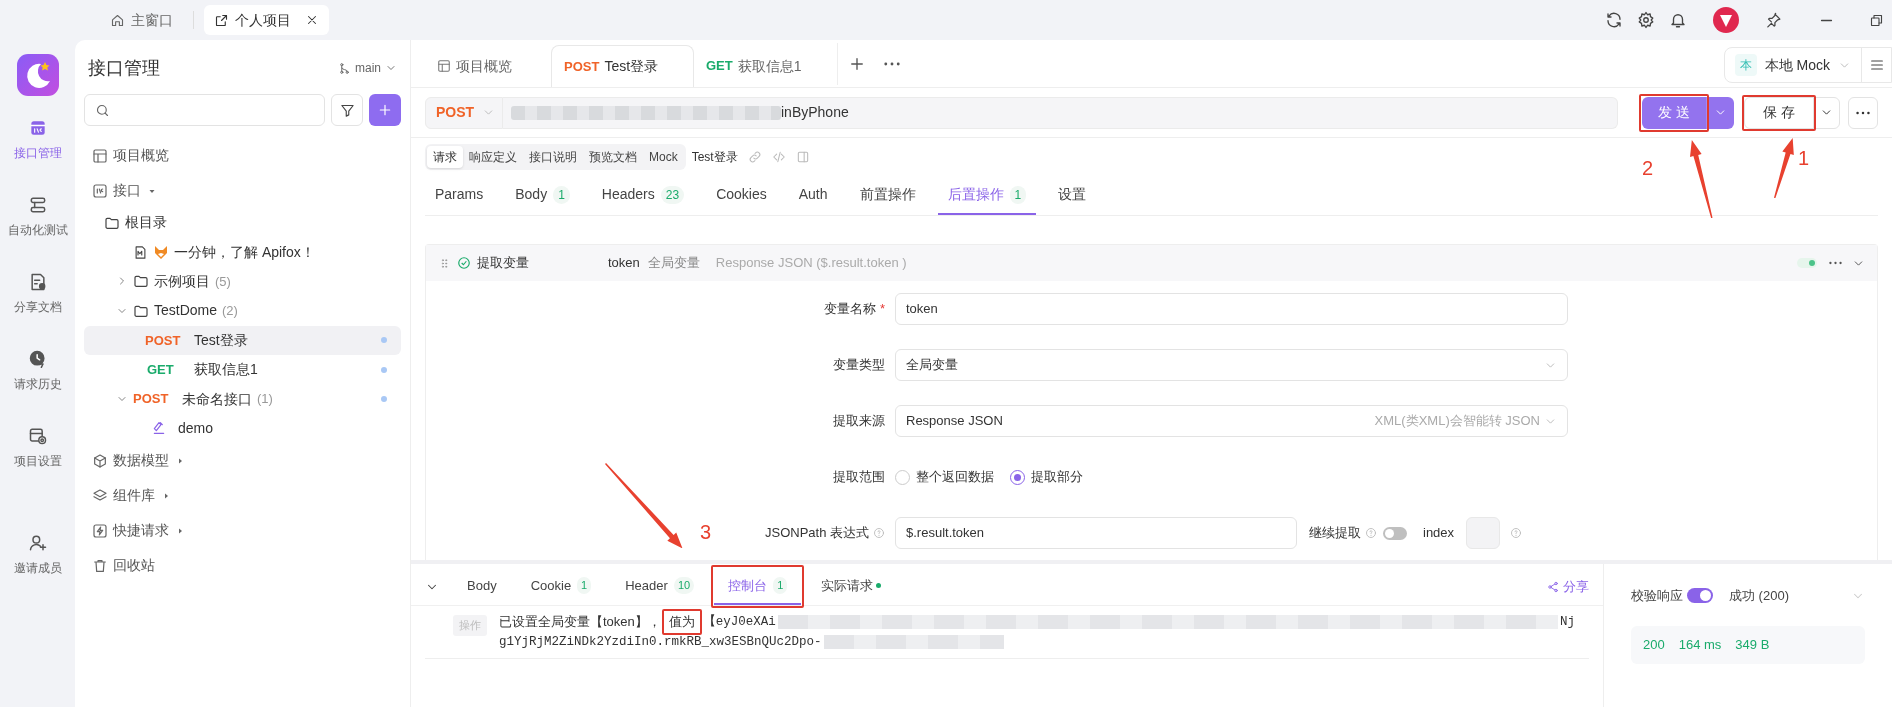 This screenshot has height=707, width=1892. Describe the element at coordinates (1700, 644) in the screenshot. I see `response-stat: 164 ms` at that location.